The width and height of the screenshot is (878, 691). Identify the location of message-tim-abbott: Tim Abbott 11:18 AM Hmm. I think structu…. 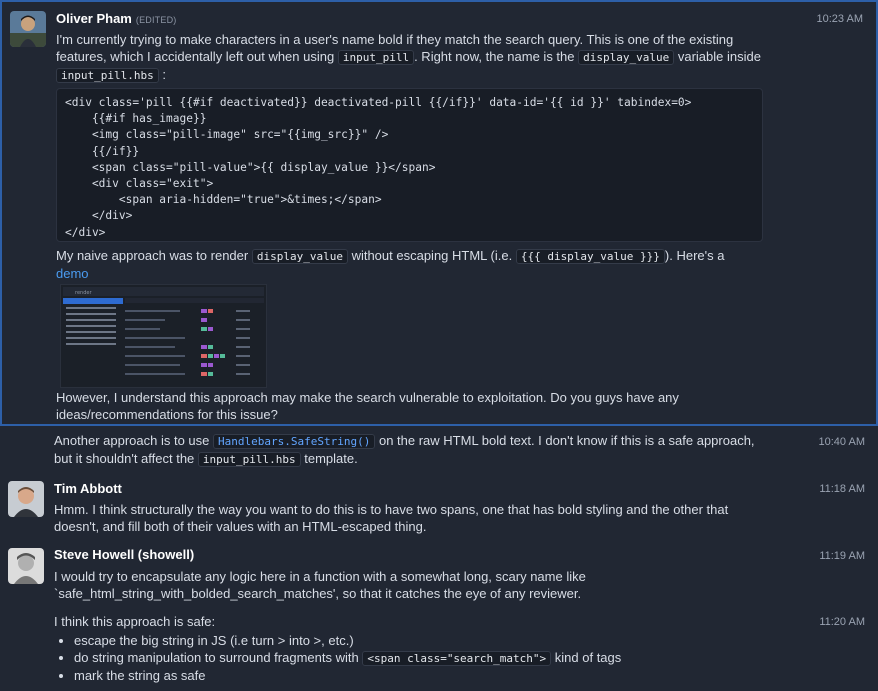
(439, 508).